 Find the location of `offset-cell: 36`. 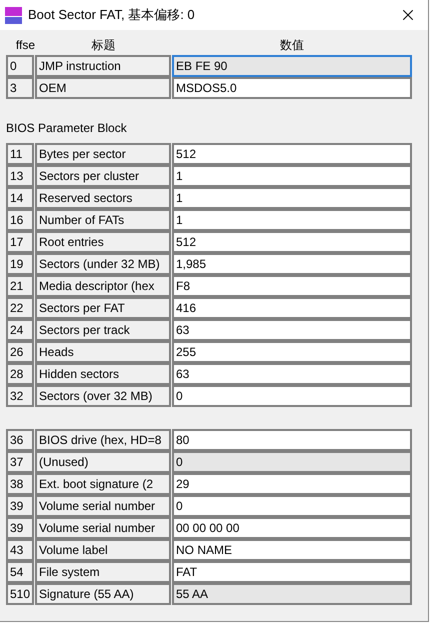

offset-cell: 36 is located at coordinates (20, 440).